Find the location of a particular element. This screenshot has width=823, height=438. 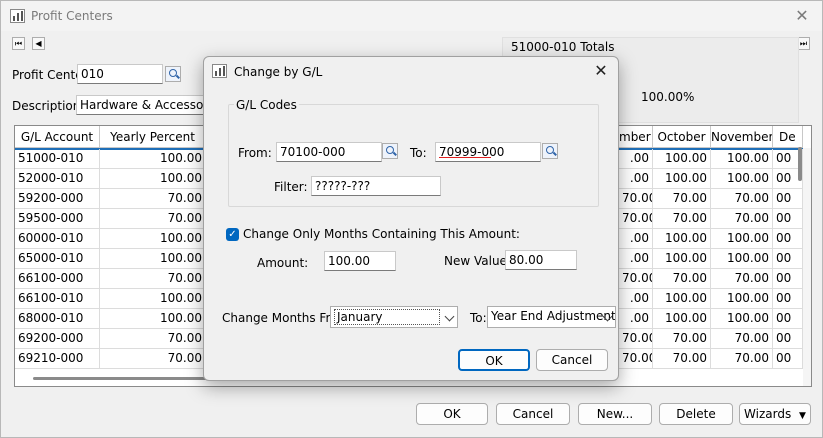

description-label: Description: is located at coordinates (48, 106).